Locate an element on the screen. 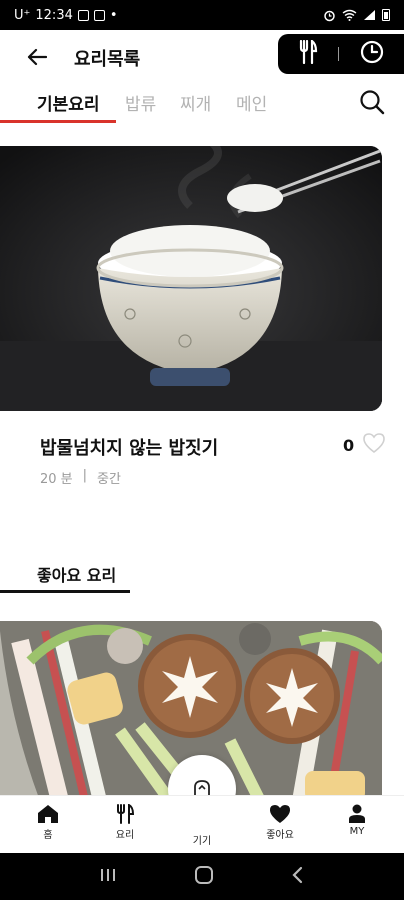 Image resolution: width=404 pixels, height=900 pixels. recipe-difficulty: 중간 is located at coordinates (109, 479).